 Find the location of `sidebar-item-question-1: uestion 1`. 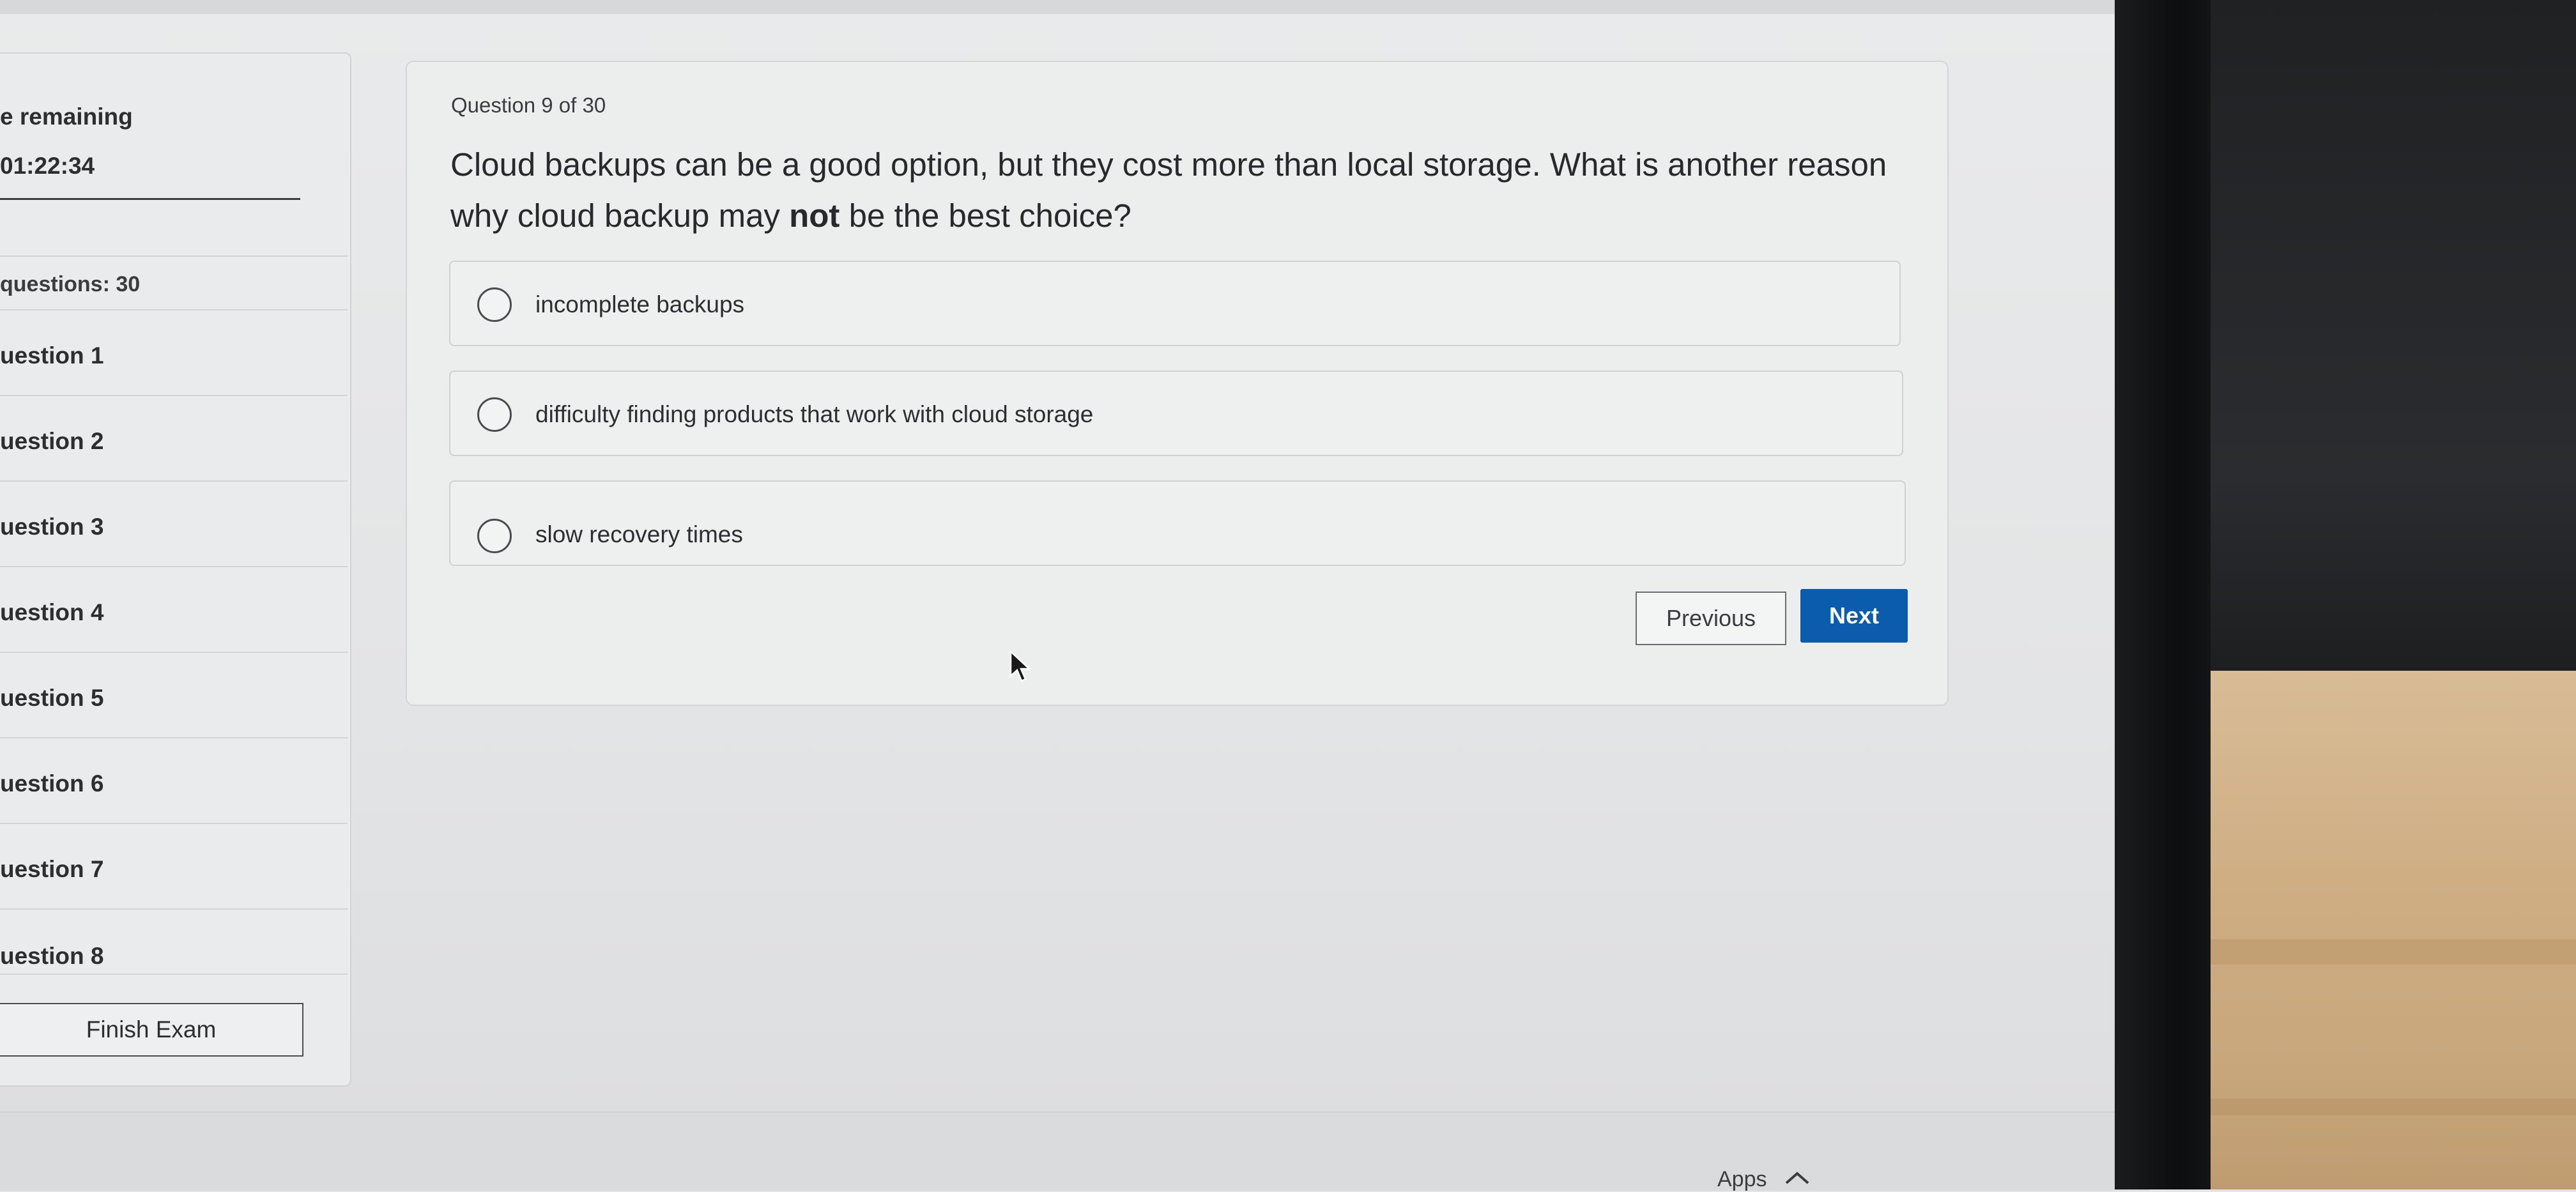

sidebar-item-question-1: uestion 1 is located at coordinates (51, 355).